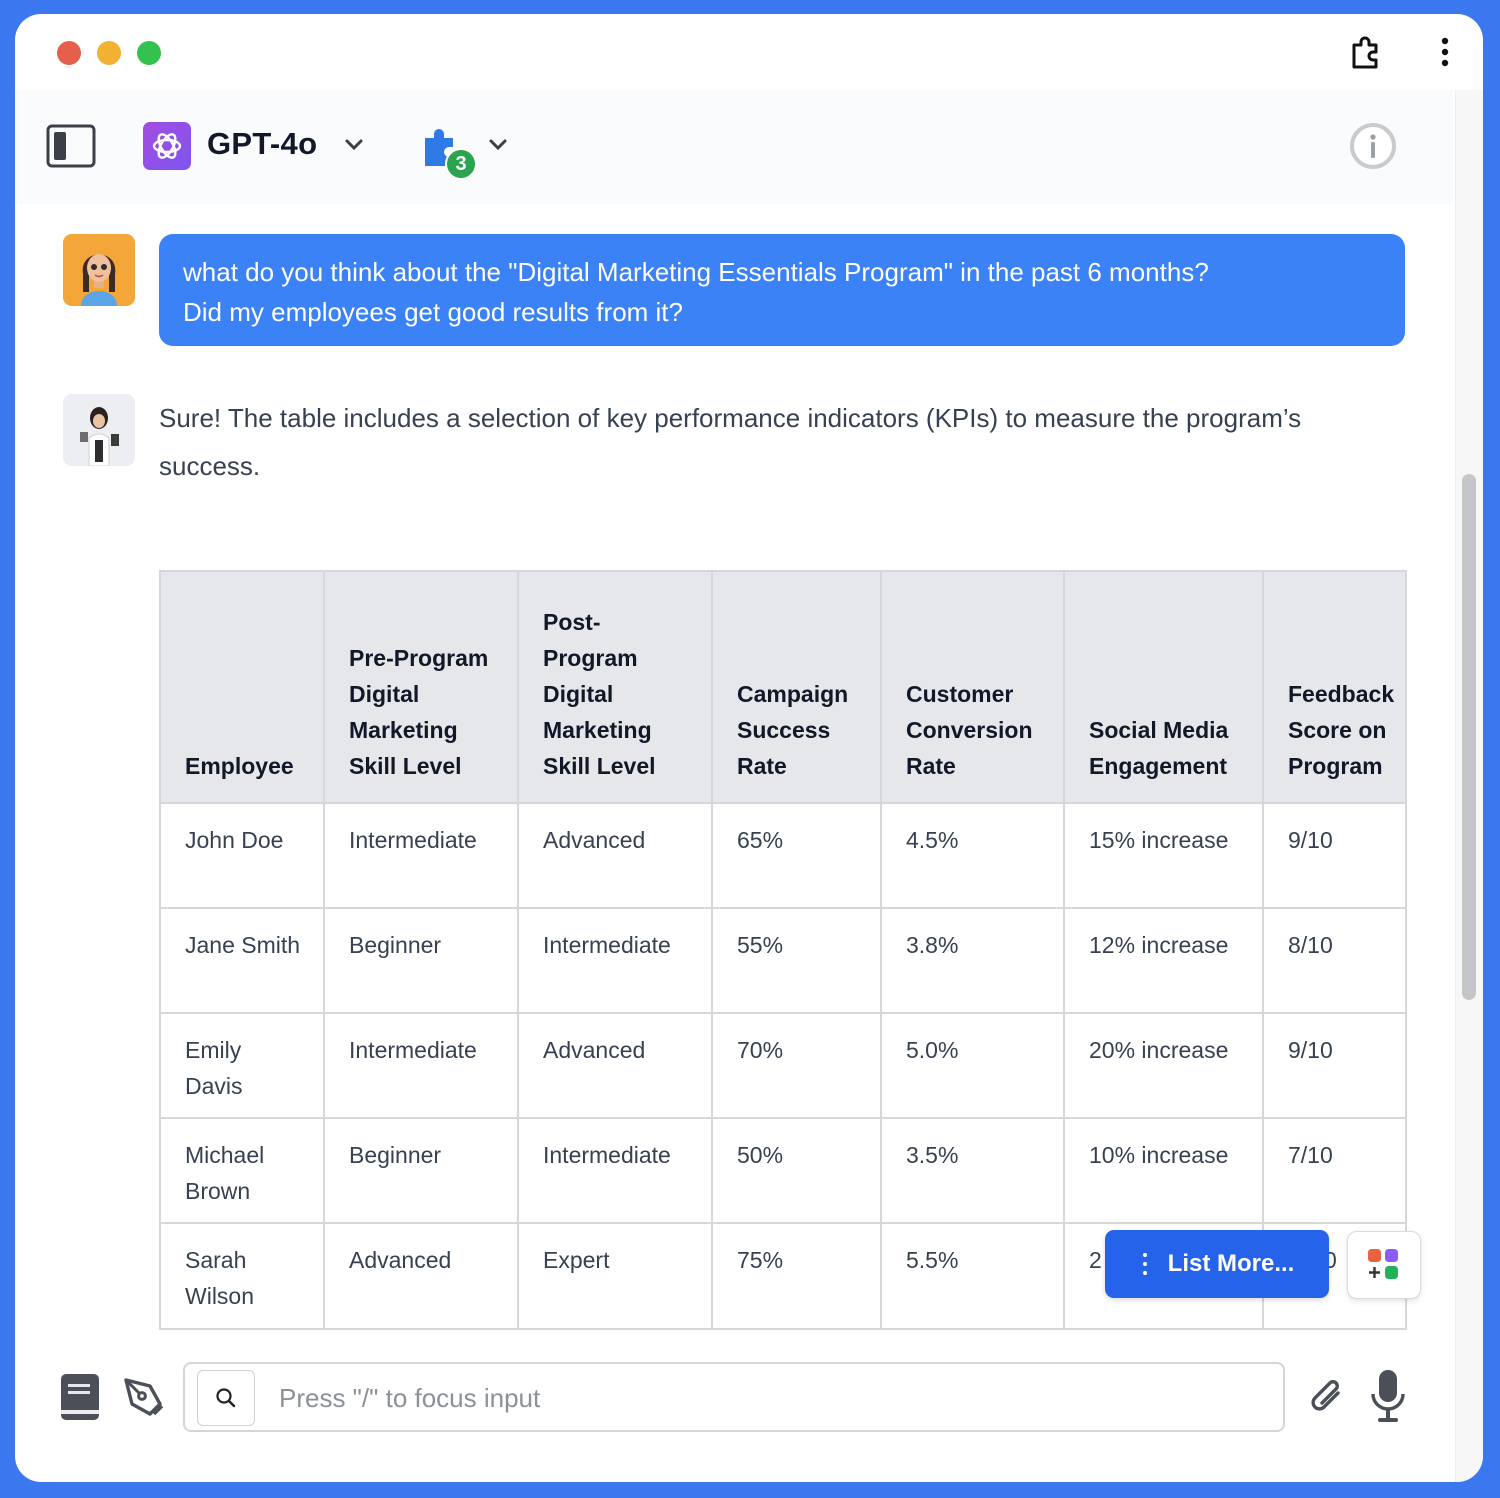 The image size is (1500, 1498). Describe the element at coordinates (71, 146) in the screenshot. I see `sidebar-toggle-icon` at that location.